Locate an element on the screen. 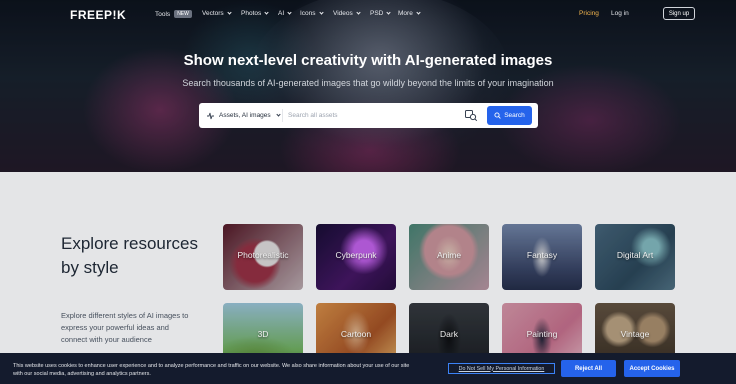  sparkle-icon is located at coordinates (210, 115).